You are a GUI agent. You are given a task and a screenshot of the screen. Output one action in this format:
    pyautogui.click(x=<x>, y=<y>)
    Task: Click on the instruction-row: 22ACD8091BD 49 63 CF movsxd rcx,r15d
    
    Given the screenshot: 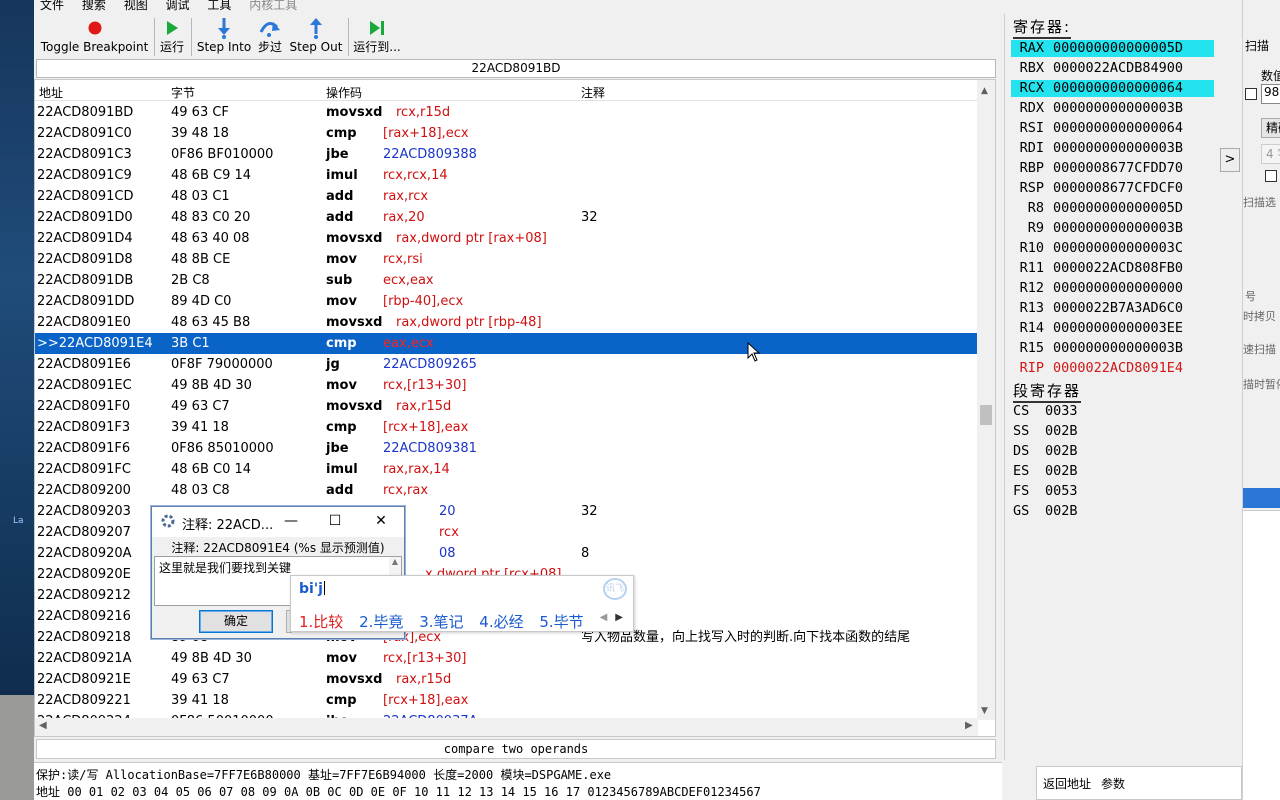 What is the action you would take?
    pyautogui.click(x=506, y=112)
    